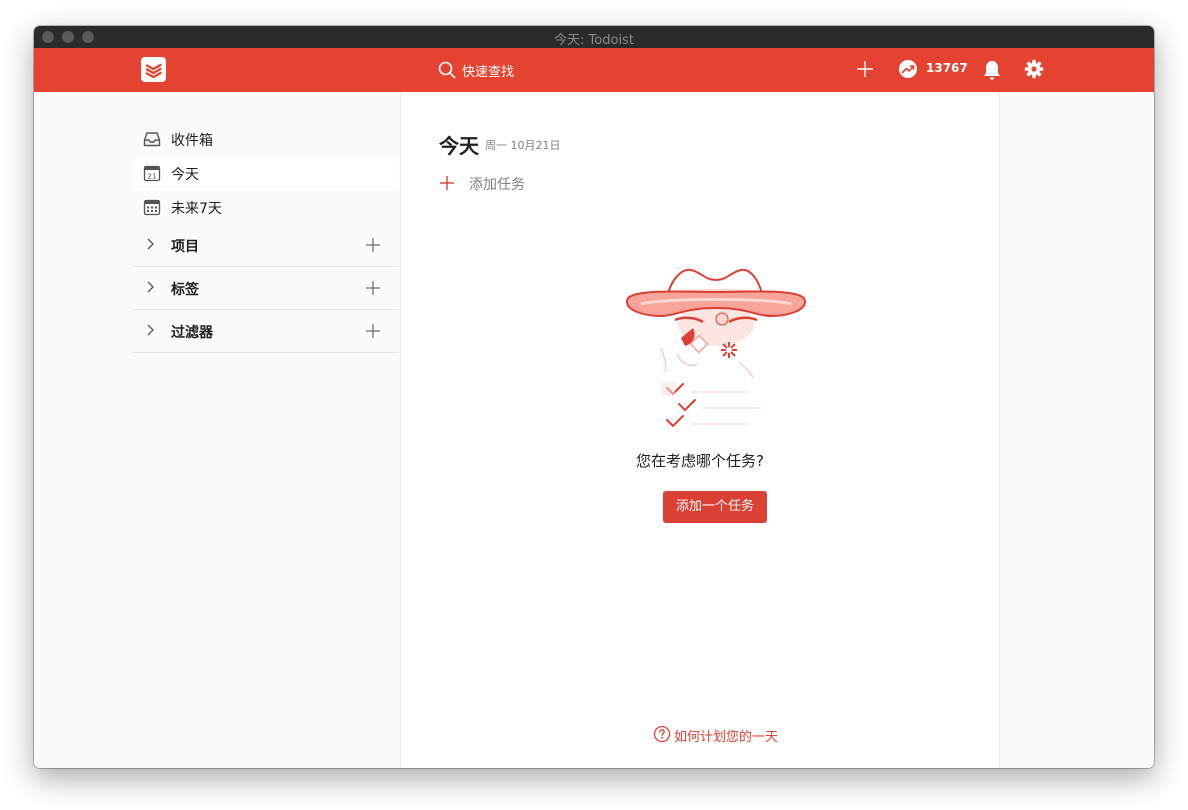 The width and height of the screenshot is (1188, 810). I want to click on add-first-task-button: 添加一个任务, so click(715, 507).